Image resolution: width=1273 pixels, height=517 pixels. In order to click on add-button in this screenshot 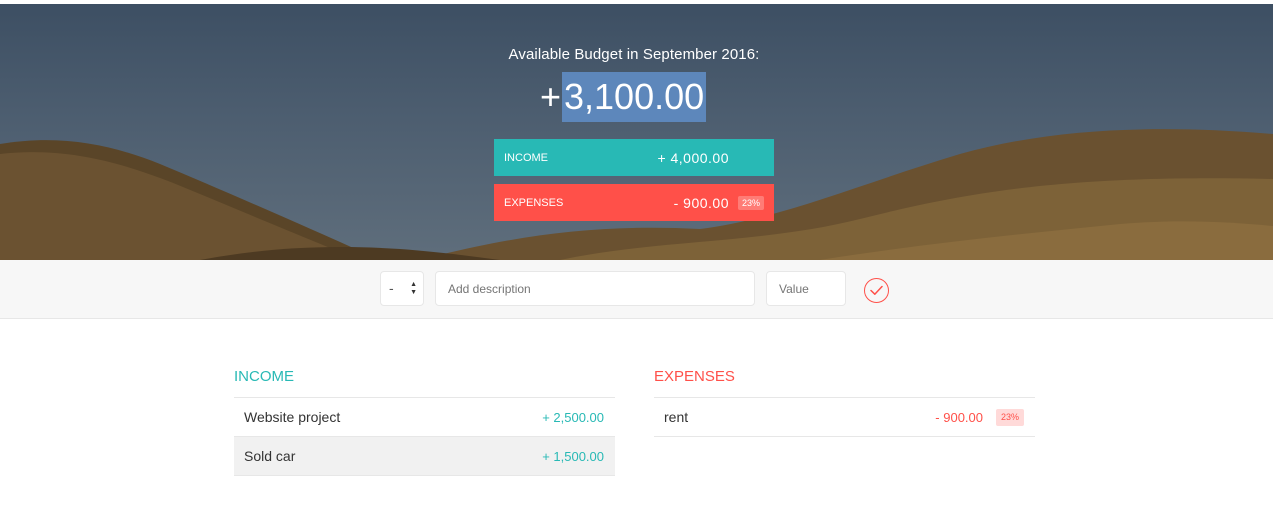, I will do `click(876, 290)`.